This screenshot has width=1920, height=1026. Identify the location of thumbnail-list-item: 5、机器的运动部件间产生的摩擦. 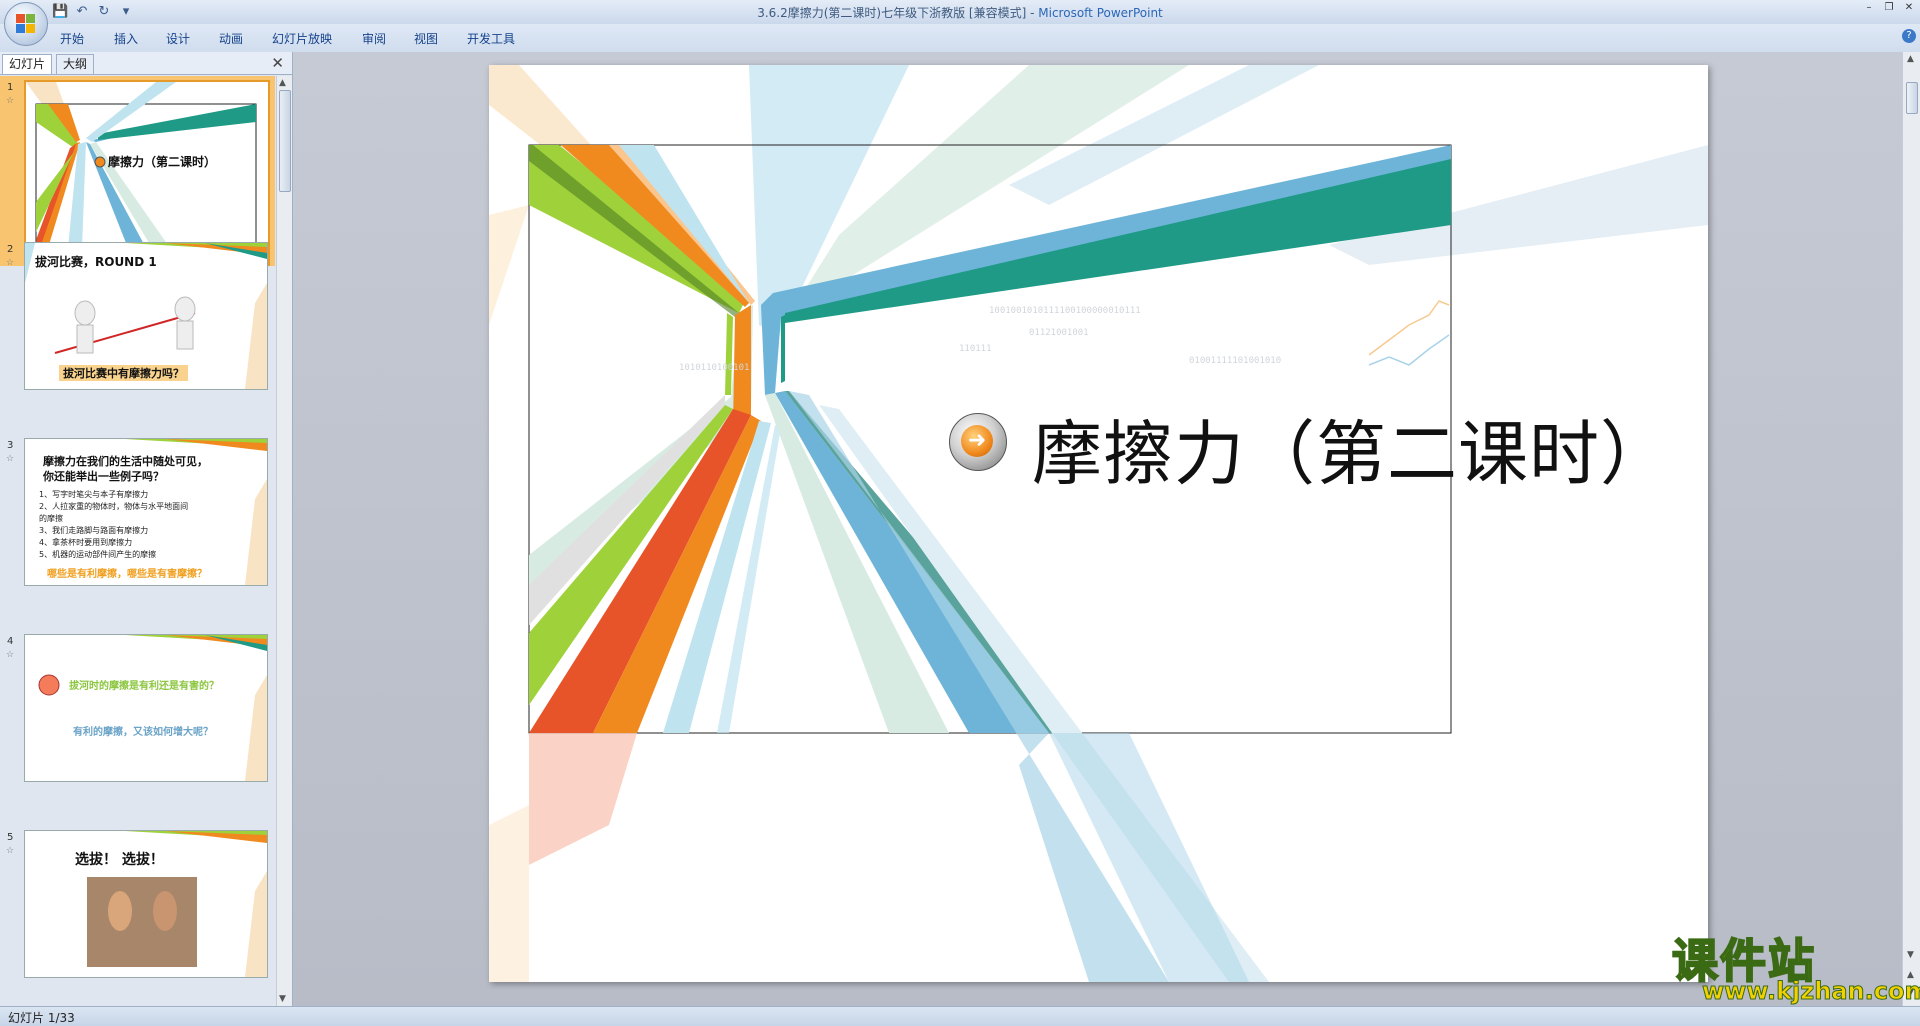
(98, 554).